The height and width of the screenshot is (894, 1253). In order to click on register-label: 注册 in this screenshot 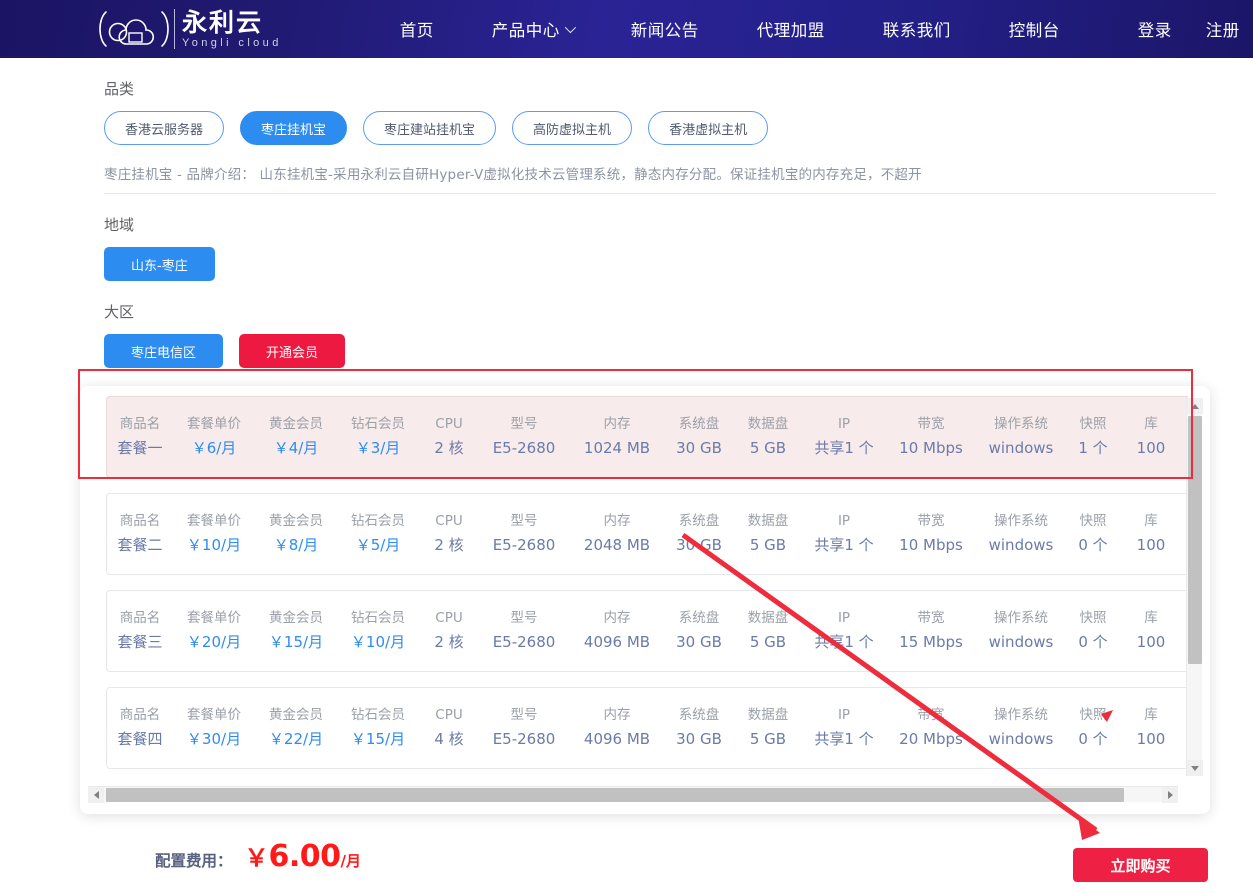, I will do `click(1222, 31)`.